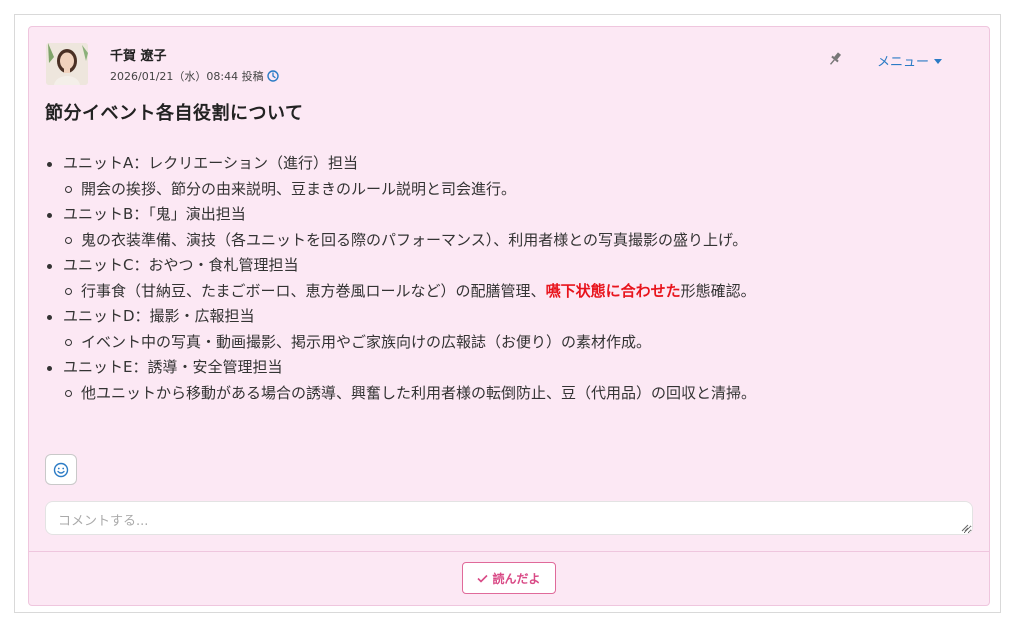  What do you see at coordinates (483, 578) in the screenshot?
I see `check-icon` at bounding box center [483, 578].